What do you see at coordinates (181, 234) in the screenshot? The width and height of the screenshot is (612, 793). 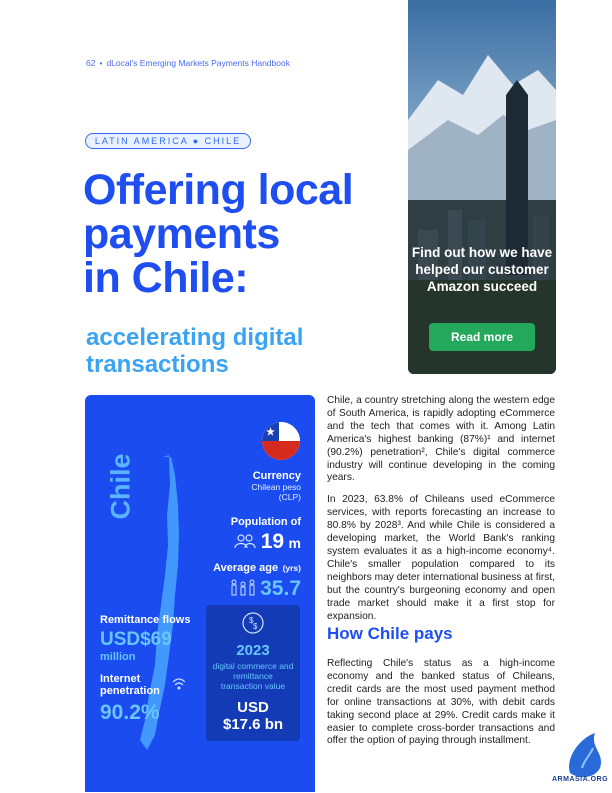 I see `title-line-2: payments` at bounding box center [181, 234].